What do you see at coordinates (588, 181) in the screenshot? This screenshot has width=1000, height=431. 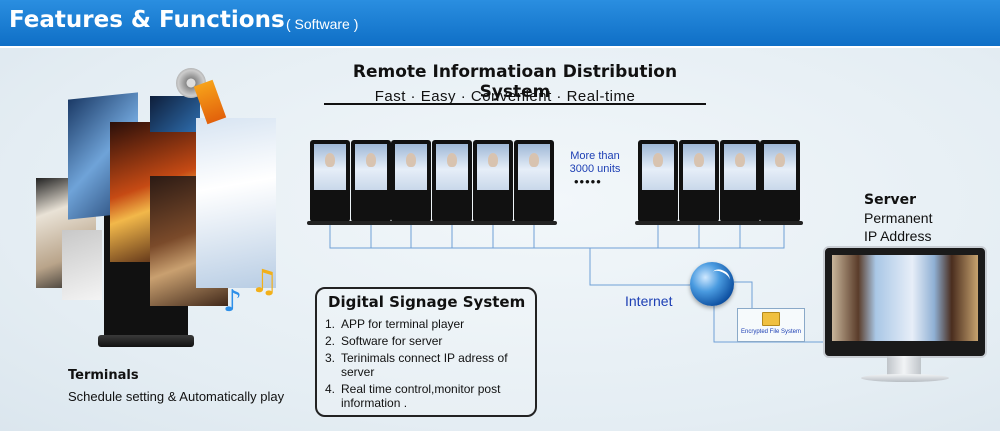 I see `ellipsis-dots: •••••` at bounding box center [588, 181].